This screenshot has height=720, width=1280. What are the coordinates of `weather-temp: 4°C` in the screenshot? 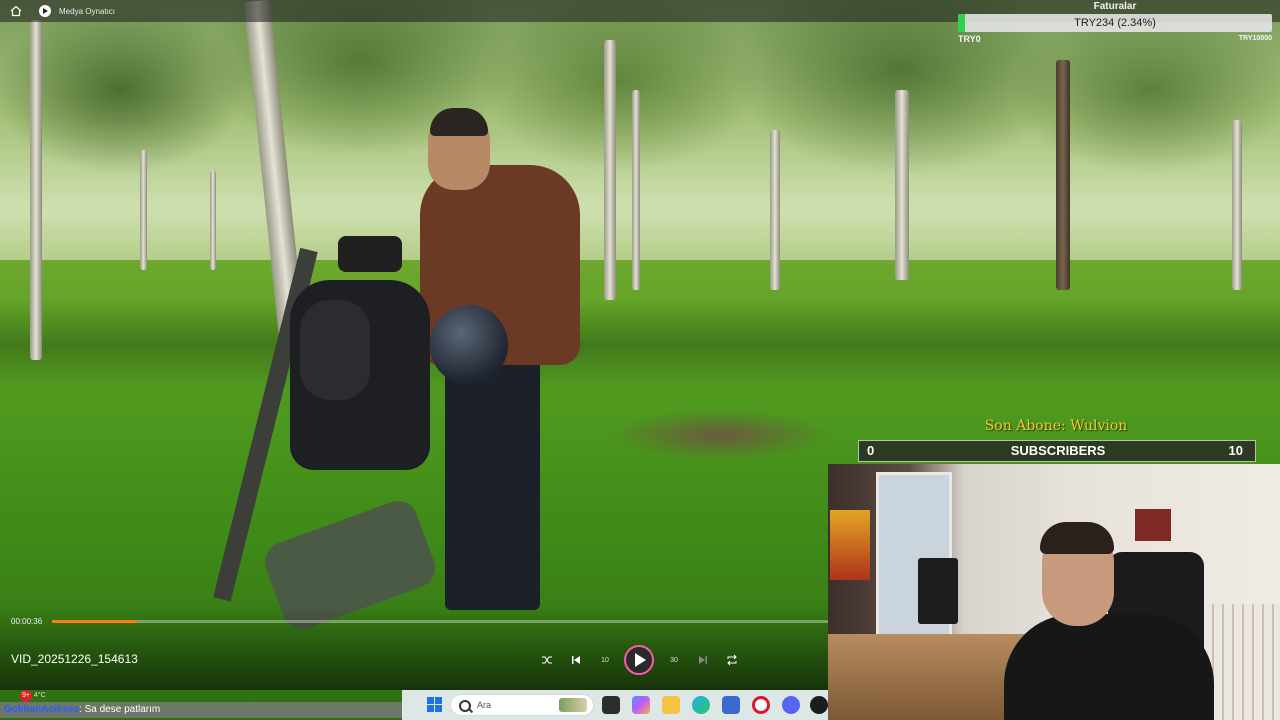 It's located at (39, 695).